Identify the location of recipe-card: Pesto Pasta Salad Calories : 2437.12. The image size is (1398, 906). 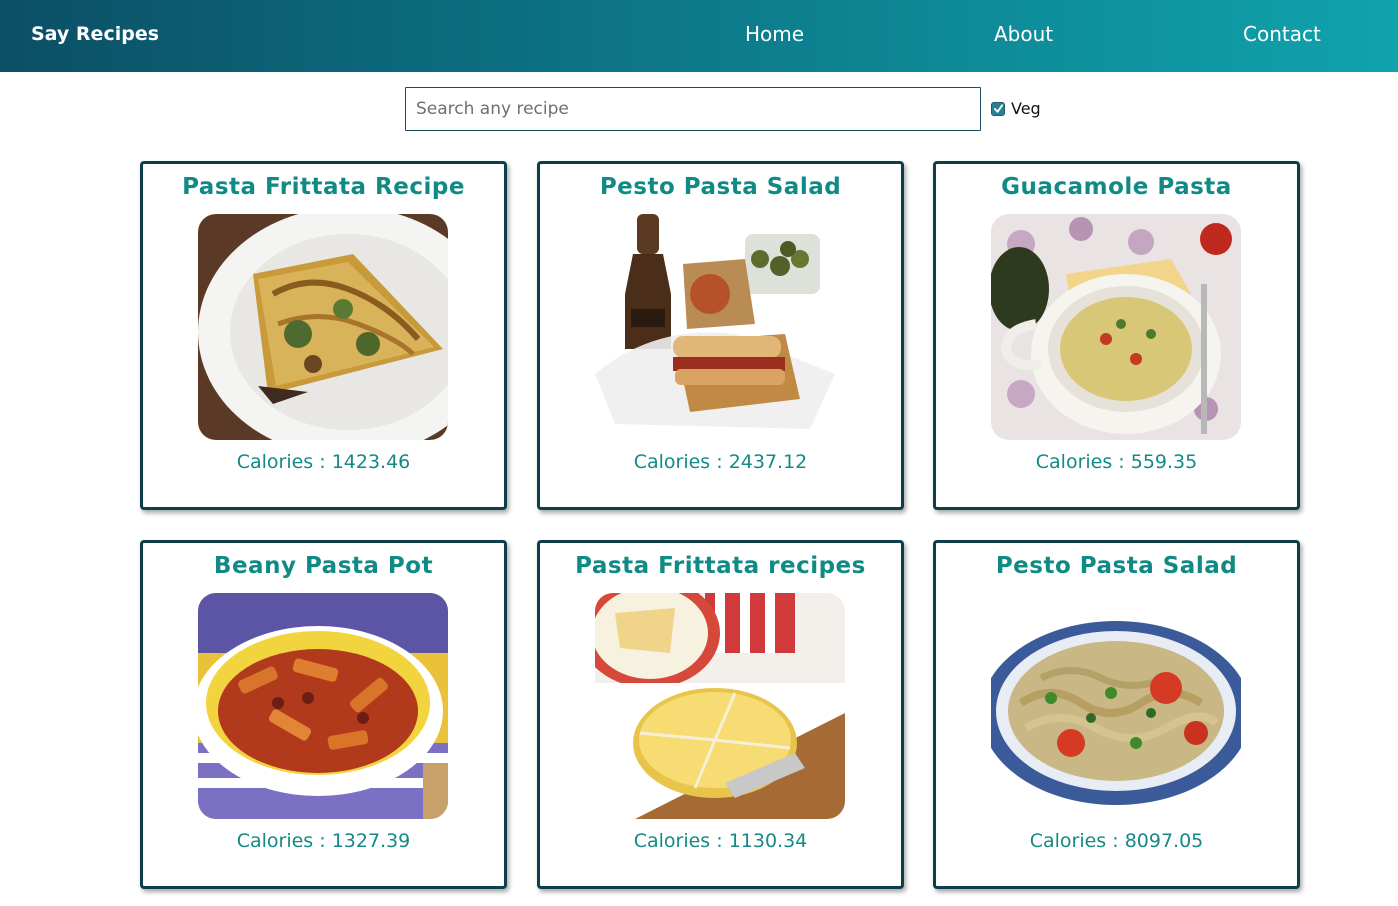
(720, 335).